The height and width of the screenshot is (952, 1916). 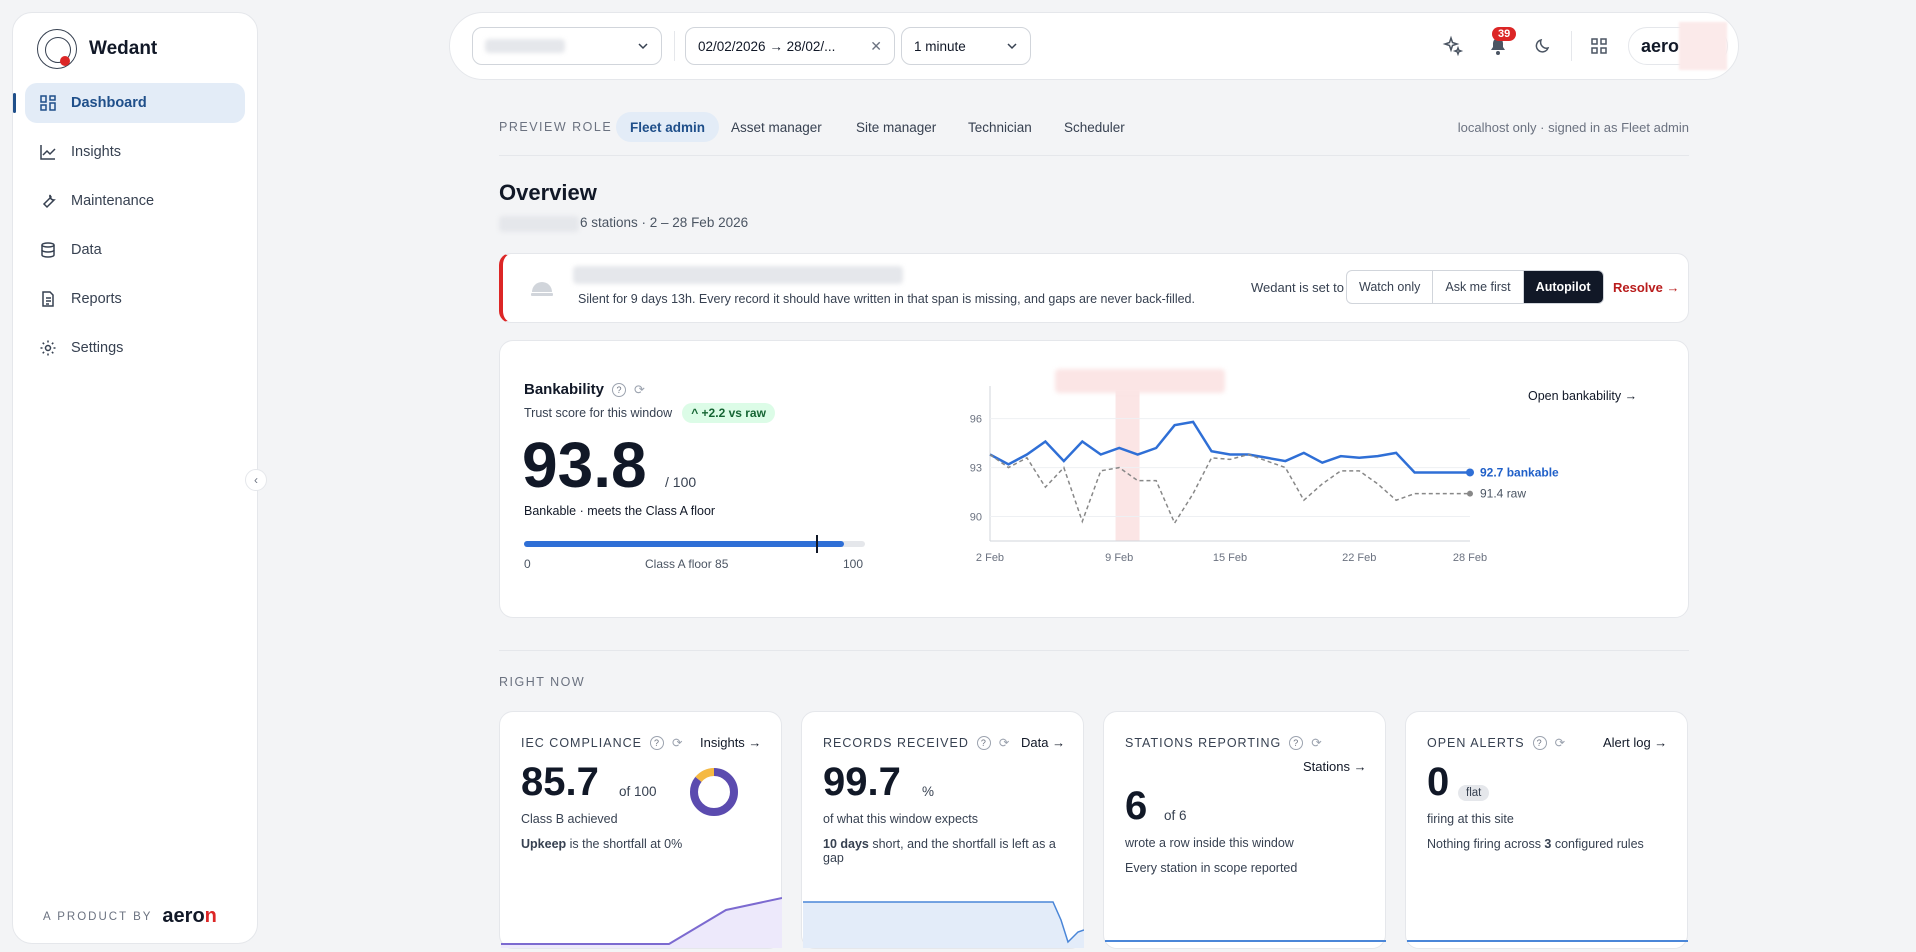 What do you see at coordinates (1543, 46) in the screenshot?
I see `moon-icon` at bounding box center [1543, 46].